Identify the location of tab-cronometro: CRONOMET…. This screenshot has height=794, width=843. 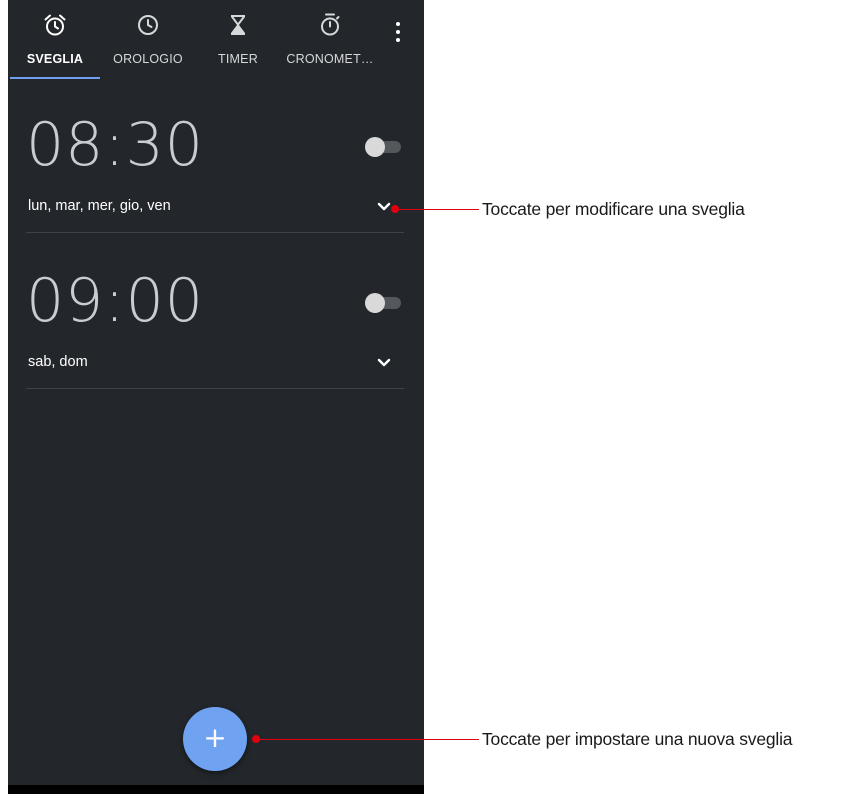
(330, 40).